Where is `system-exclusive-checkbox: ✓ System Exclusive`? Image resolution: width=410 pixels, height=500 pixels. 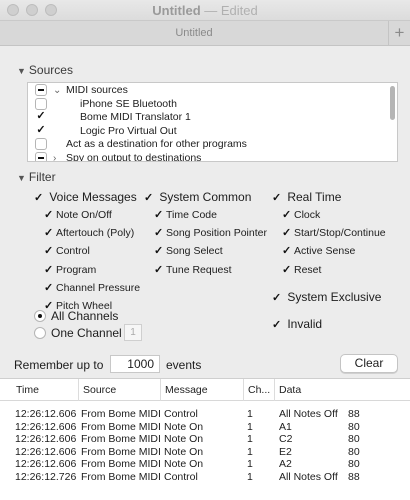 system-exclusive-checkbox: ✓ System Exclusive is located at coordinates (326, 298).